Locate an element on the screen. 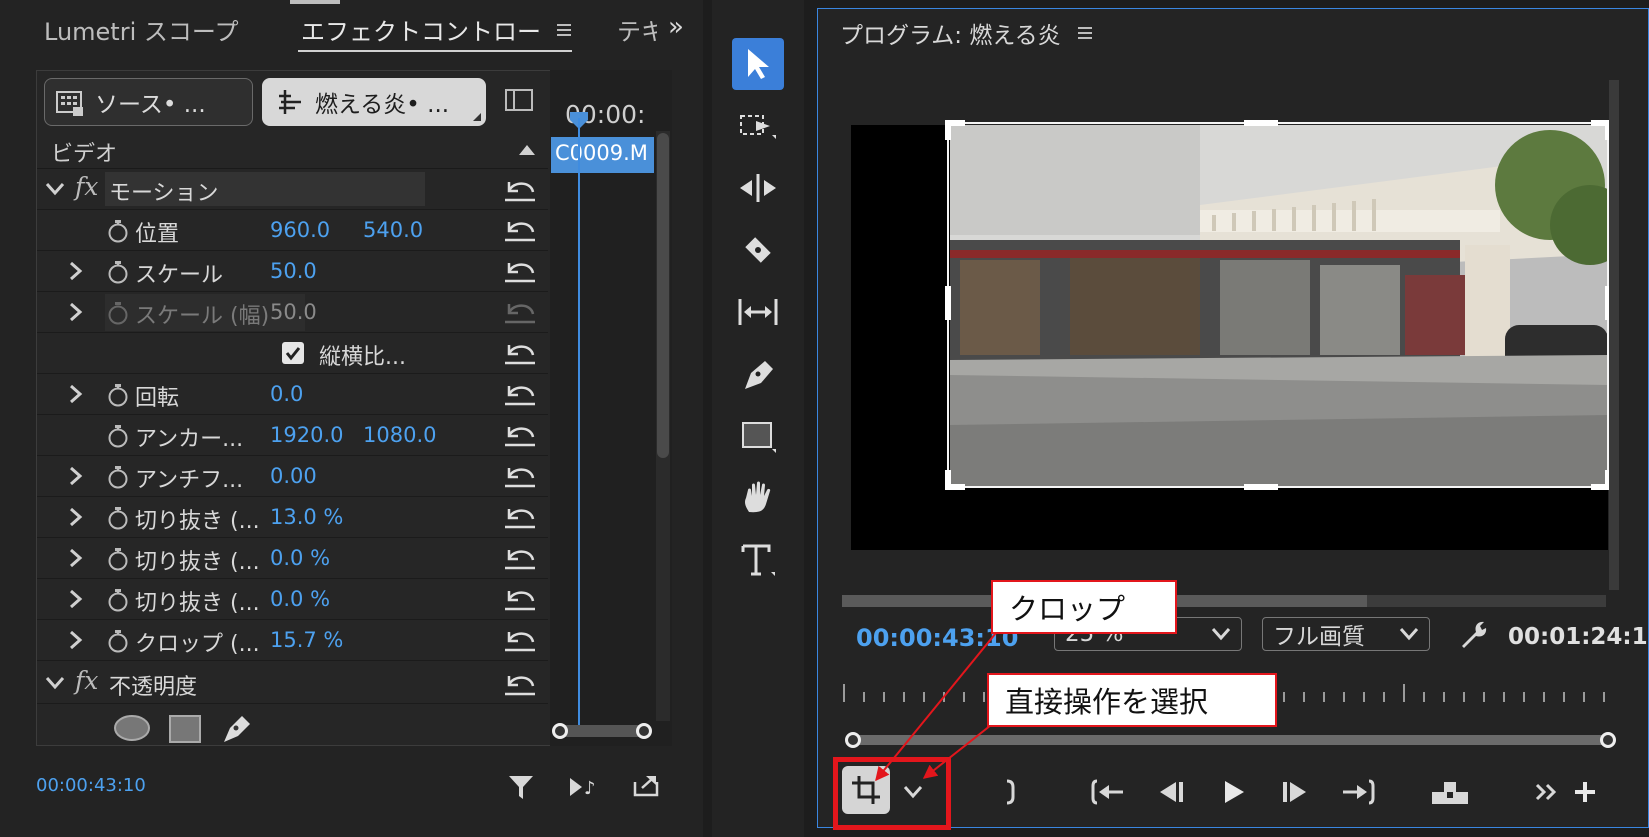 Image resolution: width=1649 pixels, height=837 pixels. toggle-timeline-icon is located at coordinates (519, 100).